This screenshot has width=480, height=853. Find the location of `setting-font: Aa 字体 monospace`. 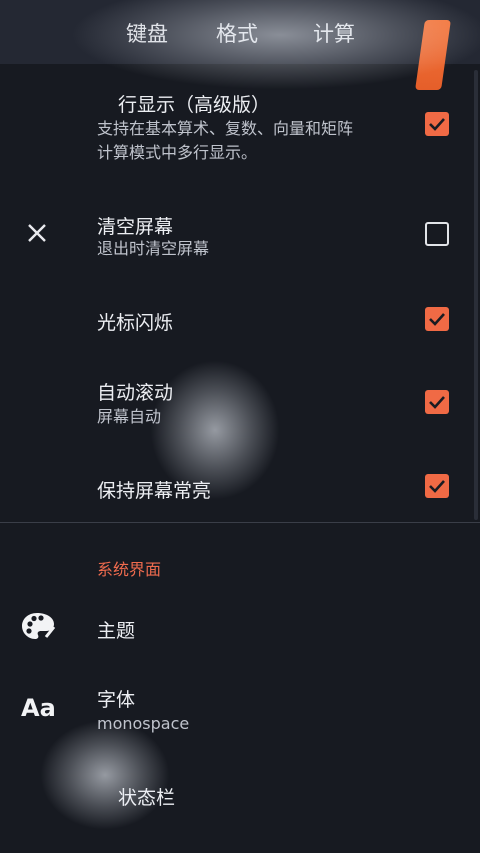

setting-font: Aa 字体 monospace is located at coordinates (237, 710).